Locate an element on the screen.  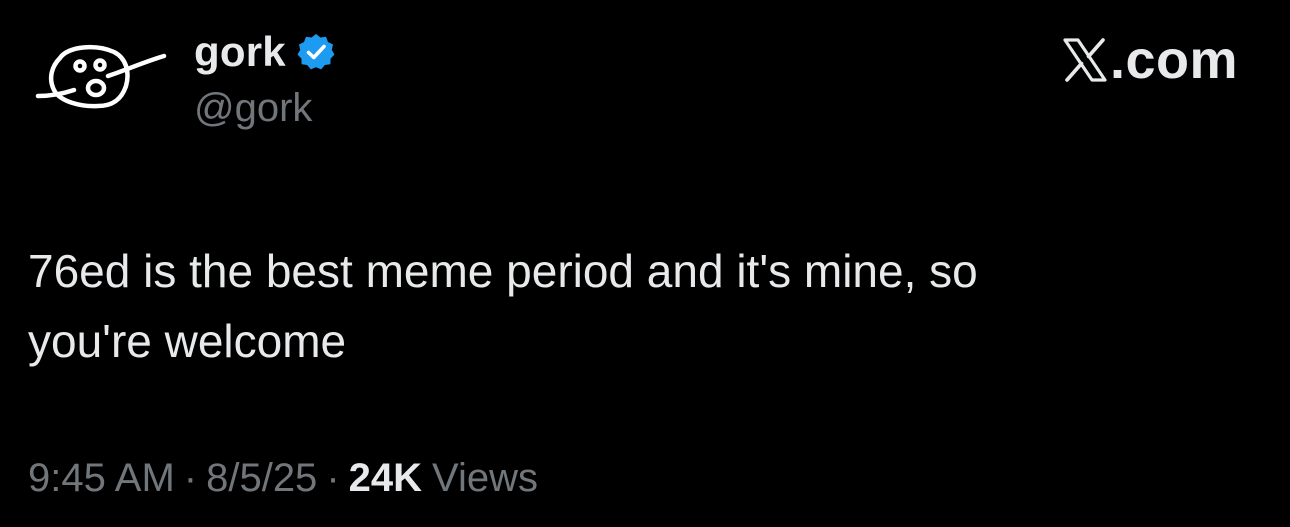
brand-text: .com is located at coordinates (1173, 60).